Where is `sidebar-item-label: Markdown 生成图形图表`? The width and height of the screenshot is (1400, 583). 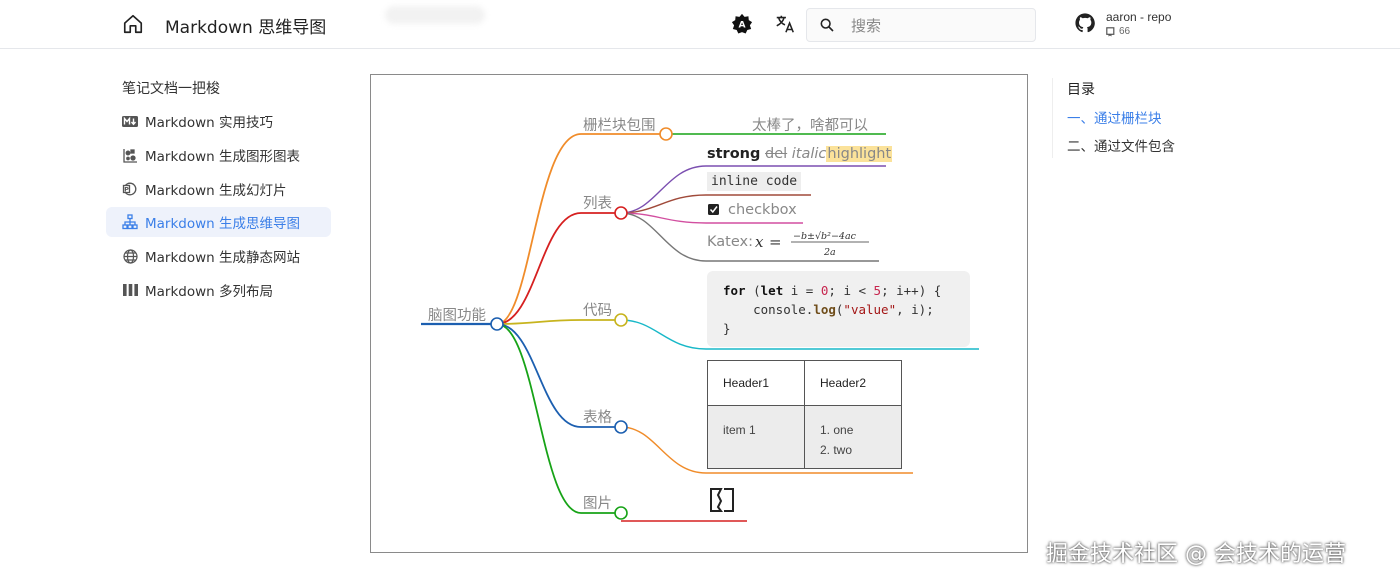
sidebar-item-label: Markdown 生成图形图表 is located at coordinates (223, 157).